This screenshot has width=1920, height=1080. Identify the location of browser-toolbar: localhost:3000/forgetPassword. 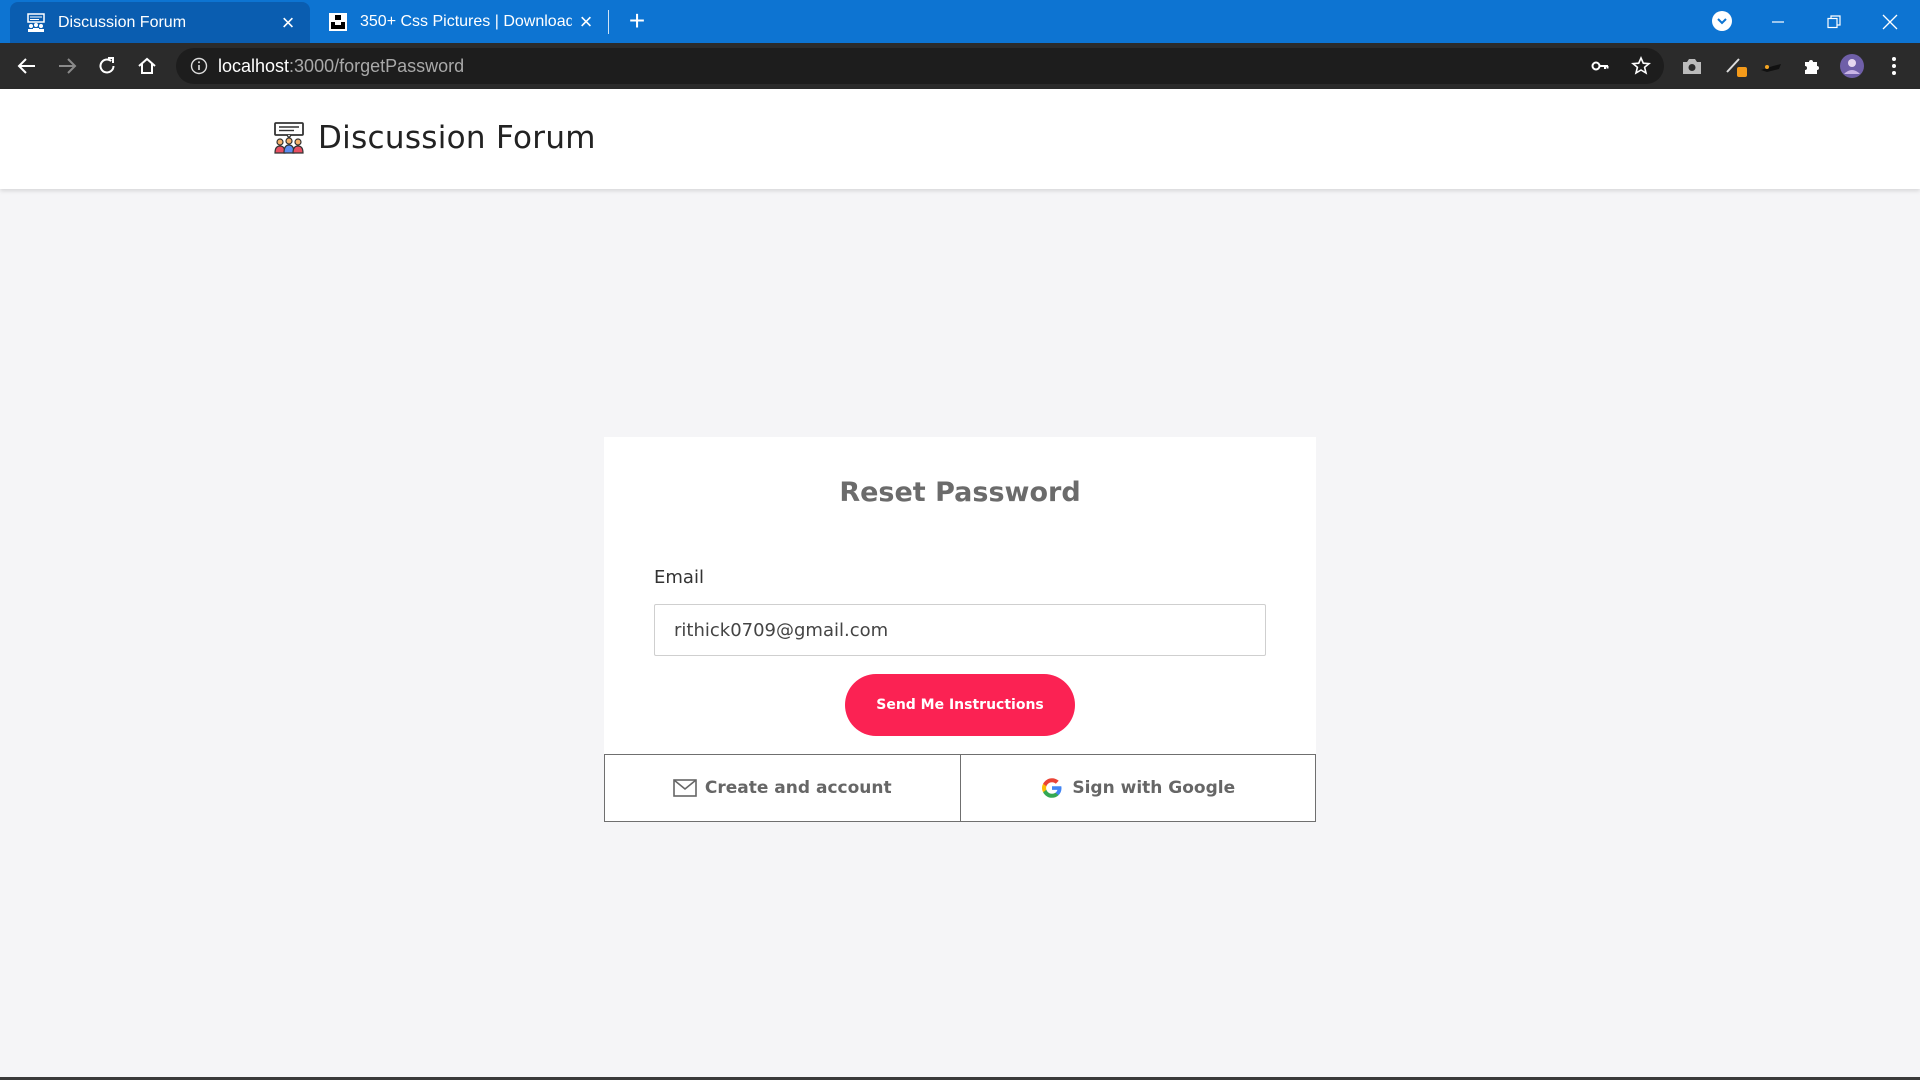
(960, 66).